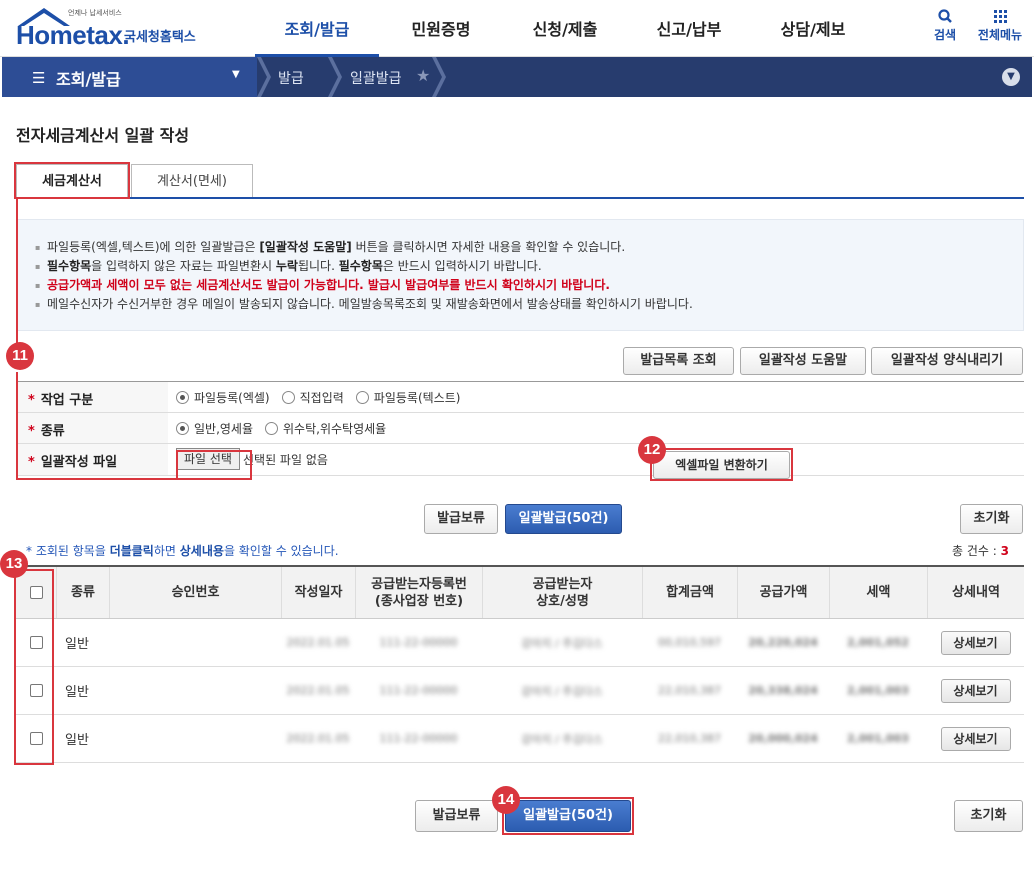 This screenshot has height=881, width=1034. What do you see at coordinates (1011, 77) in the screenshot?
I see `expand-chevron-icon: ▼` at bounding box center [1011, 77].